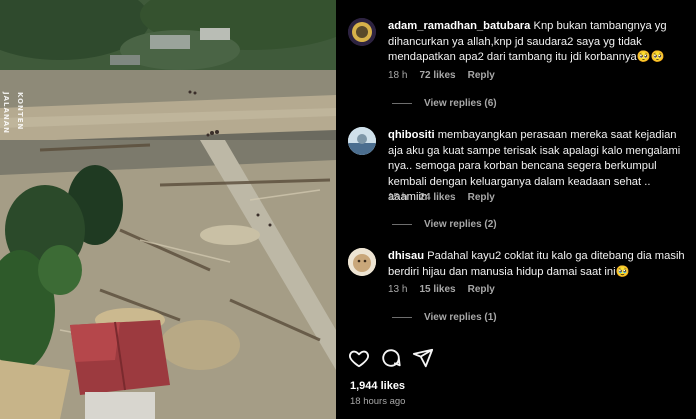 The height and width of the screenshot is (419, 696). Describe the element at coordinates (459, 26) in the screenshot. I see `comment-username: adam_ramadhan_batubara` at that location.